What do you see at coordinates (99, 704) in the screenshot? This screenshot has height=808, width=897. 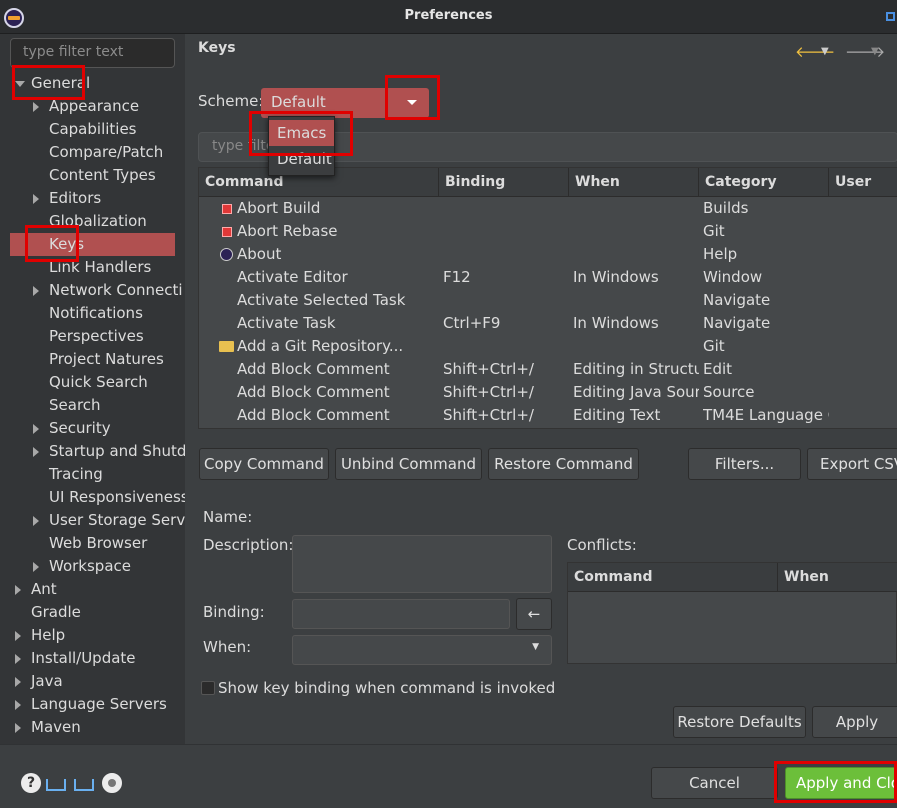 I see `tree-item-label: Language Servers` at bounding box center [99, 704].